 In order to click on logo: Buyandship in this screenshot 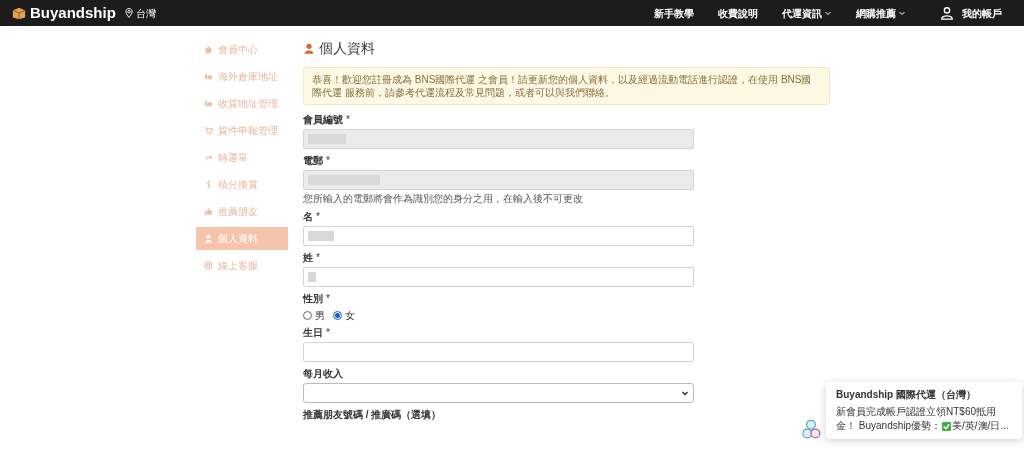, I will do `click(73, 13)`.